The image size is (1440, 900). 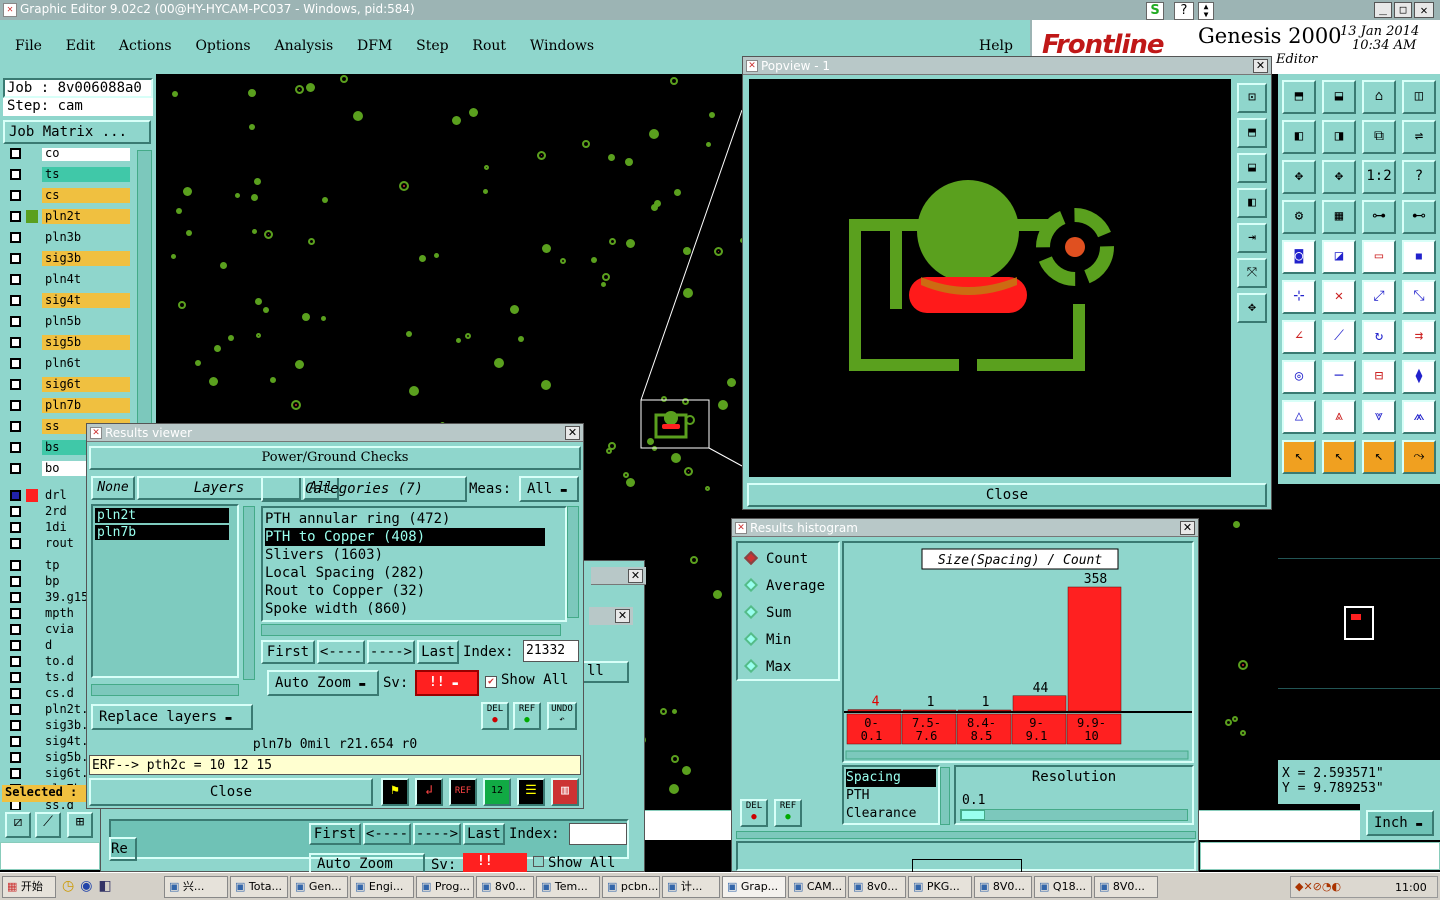 What do you see at coordinates (775, 558) in the screenshot?
I see `mode-count: Count` at bounding box center [775, 558].